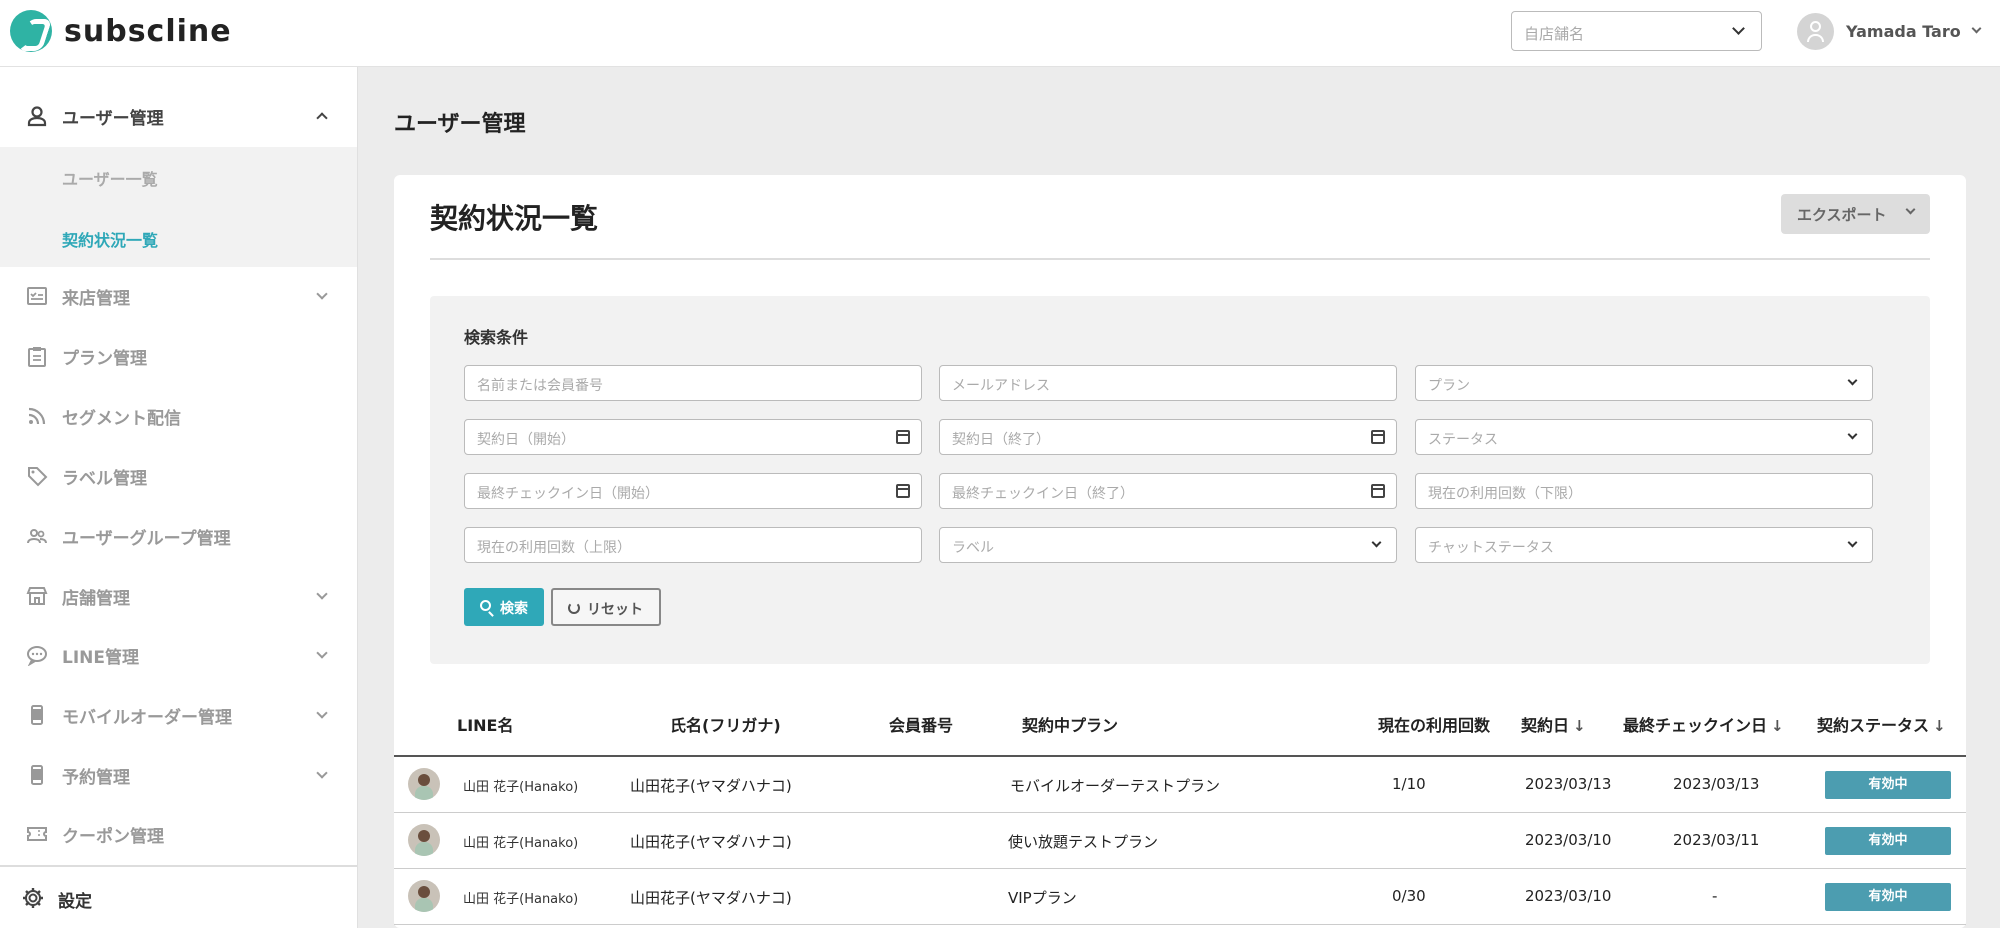 The width and height of the screenshot is (2000, 928). What do you see at coordinates (113, 118) in the screenshot?
I see `sidebar-item-label: ユーザー管理` at bounding box center [113, 118].